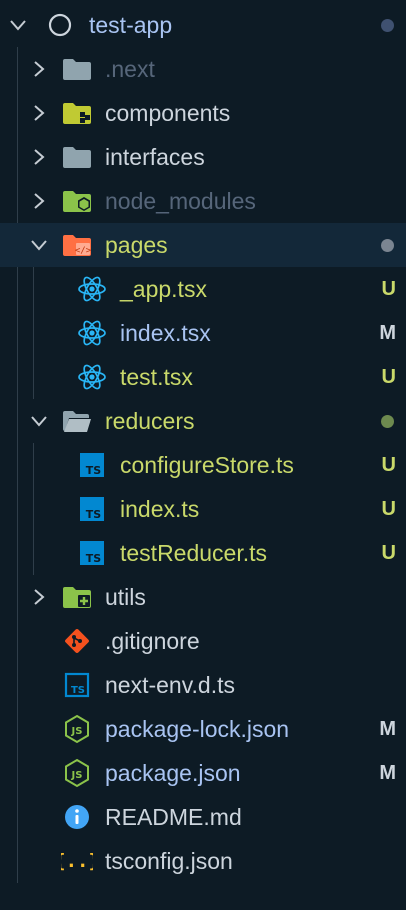 The height and width of the screenshot is (910, 406). What do you see at coordinates (203, 25) in the screenshot?
I see `tree-folder-test-app: test-app` at bounding box center [203, 25].